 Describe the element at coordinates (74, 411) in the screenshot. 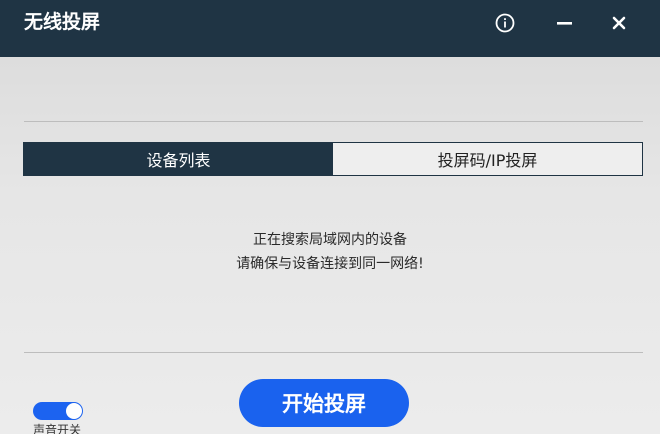

I see `toggle-knob` at that location.